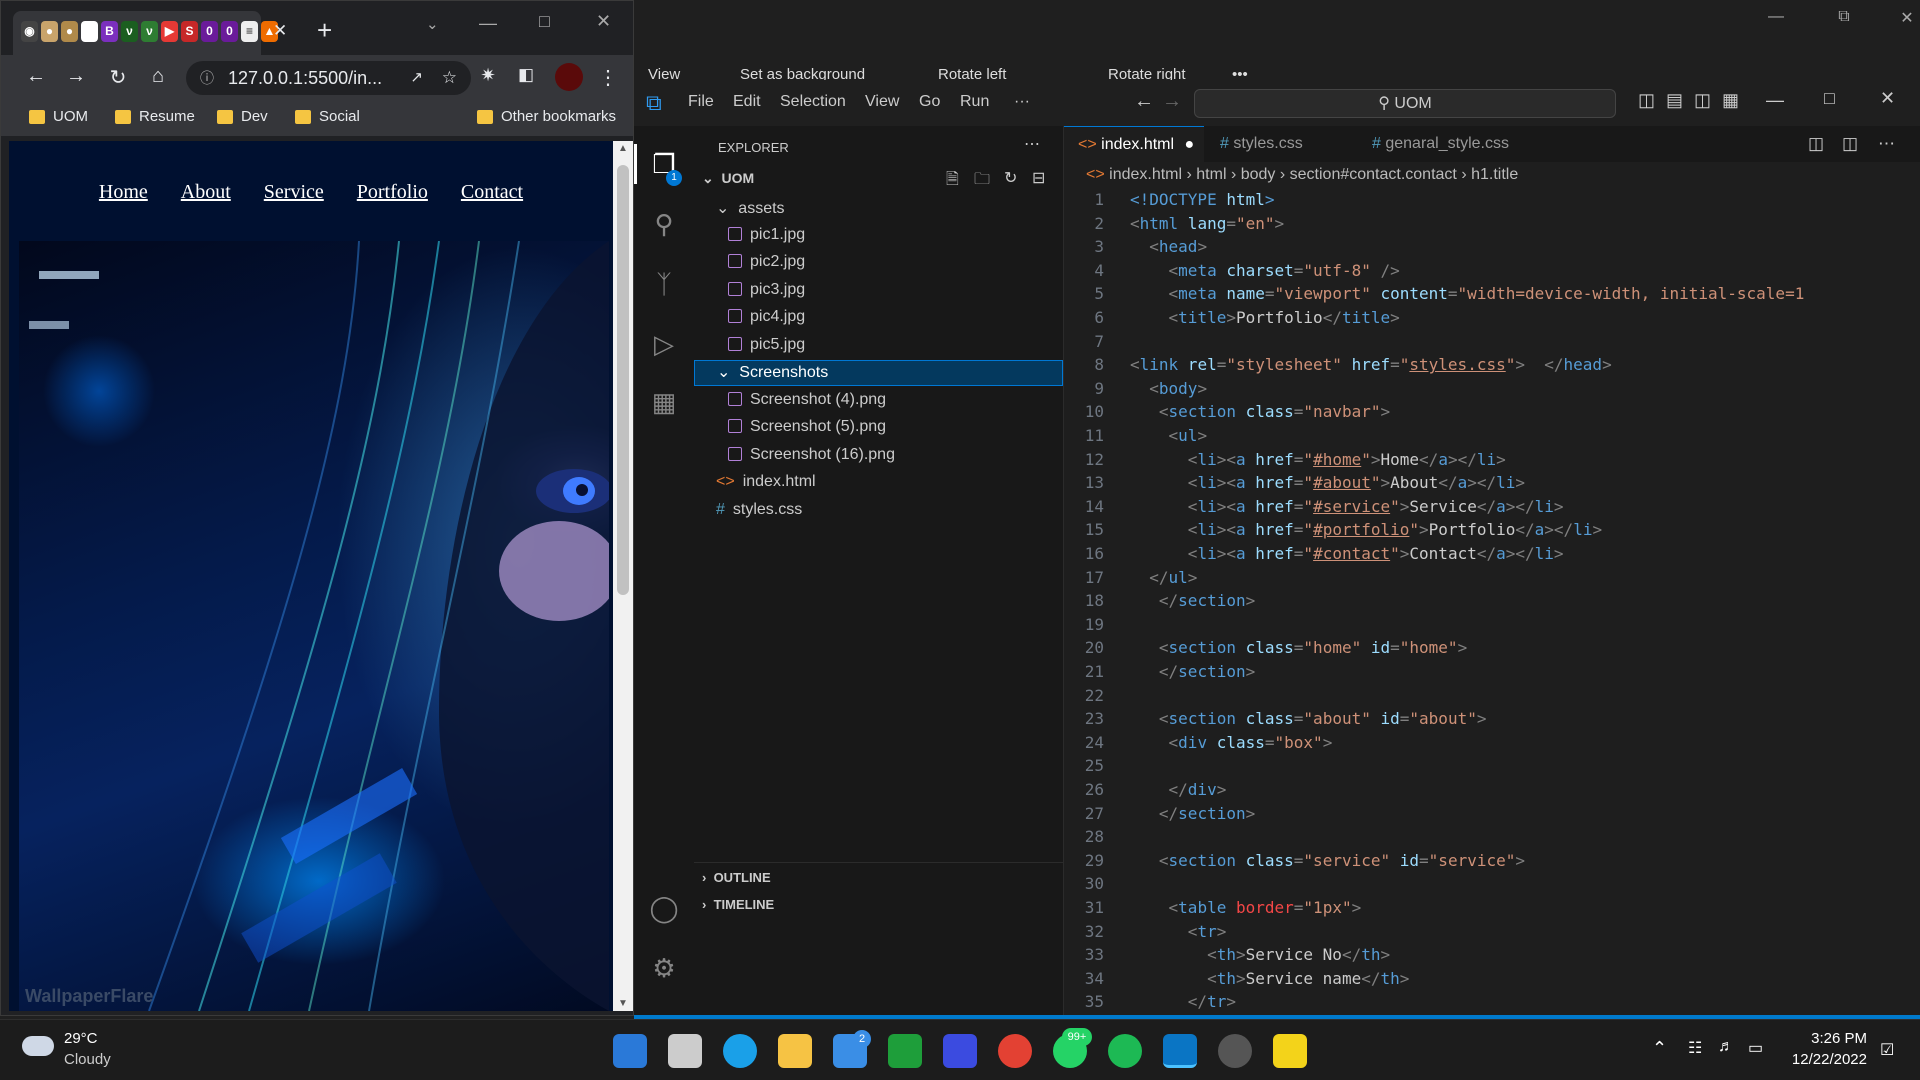  What do you see at coordinates (747, 102) in the screenshot?
I see `menu-edit: Edit` at bounding box center [747, 102].